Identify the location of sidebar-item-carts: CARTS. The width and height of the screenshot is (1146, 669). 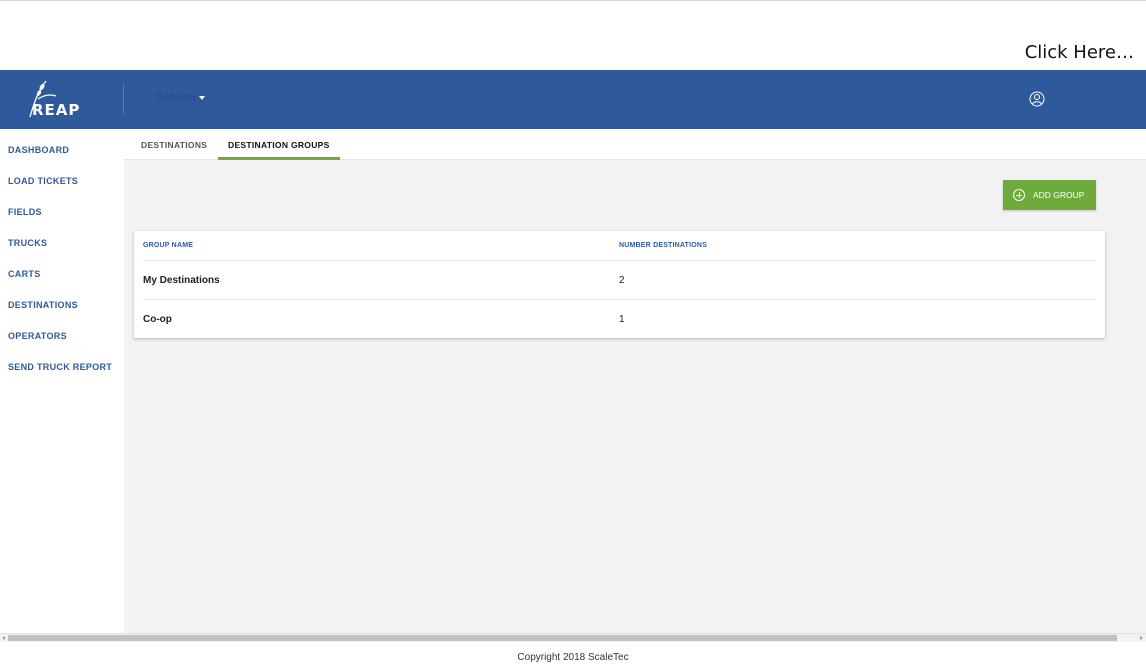
(62, 268).